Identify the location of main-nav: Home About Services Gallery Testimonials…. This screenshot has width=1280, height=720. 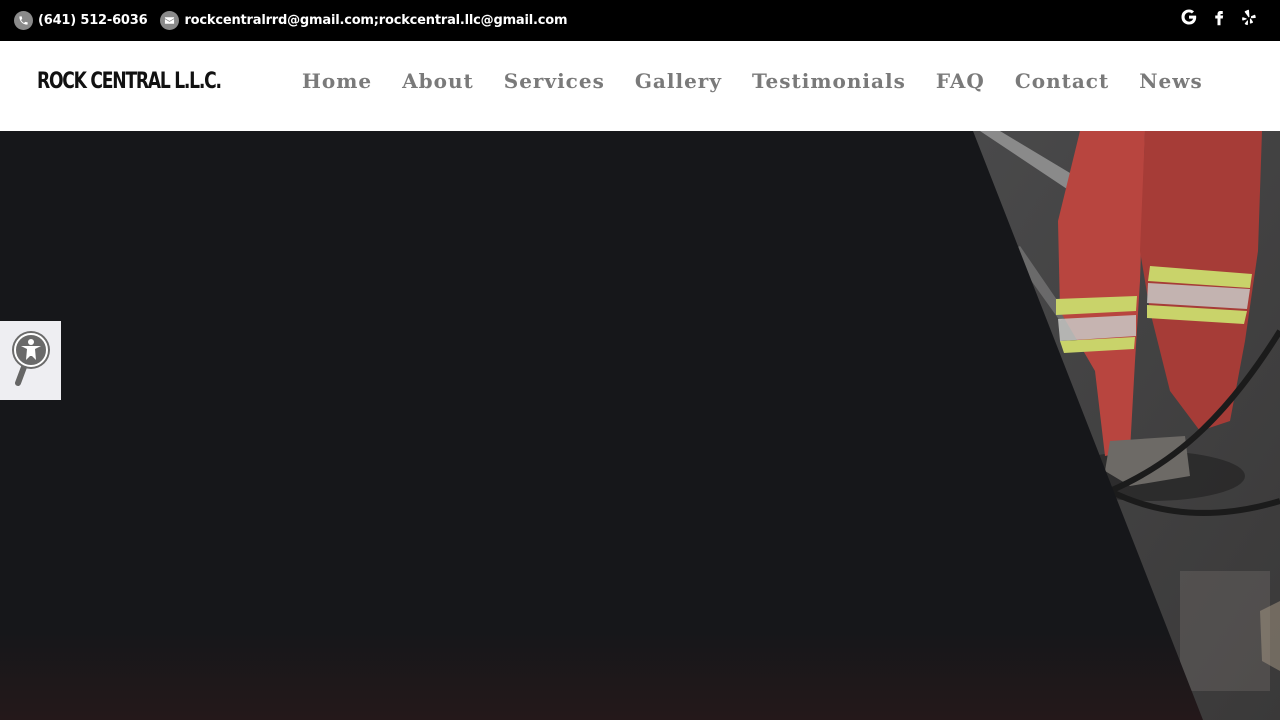
(767, 81).